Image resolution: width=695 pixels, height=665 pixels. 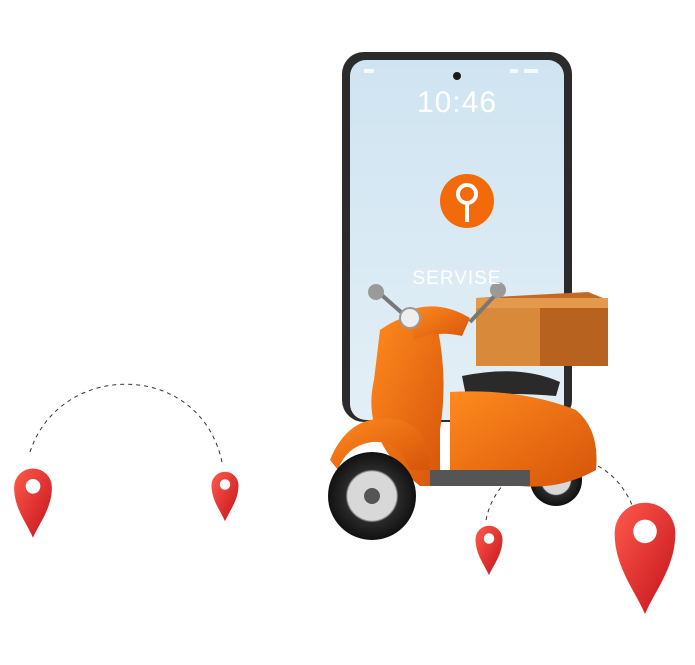 What do you see at coordinates (126, 423) in the screenshot?
I see `route-arc-left` at bounding box center [126, 423].